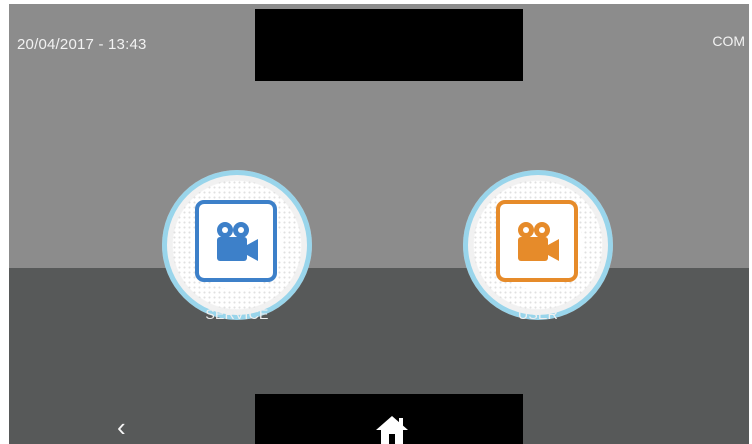 This screenshot has width=752, height=444. Describe the element at coordinates (389, 45) in the screenshot. I see `top-redaction` at that location.